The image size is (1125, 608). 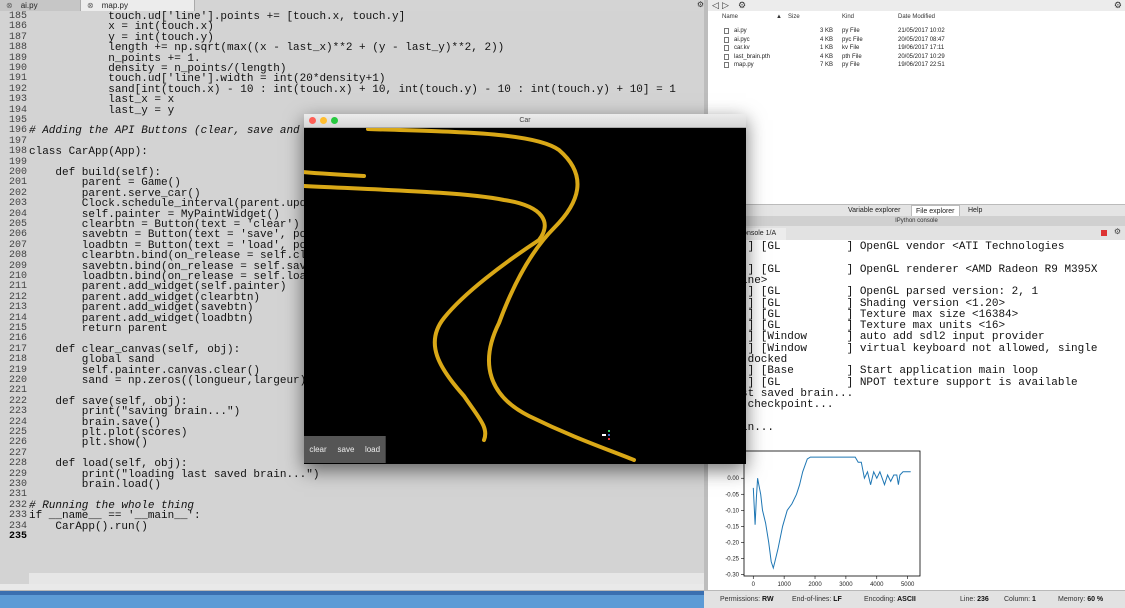 What do you see at coordinates (318, 449) in the screenshot?
I see `clear-button: clear` at bounding box center [318, 449].